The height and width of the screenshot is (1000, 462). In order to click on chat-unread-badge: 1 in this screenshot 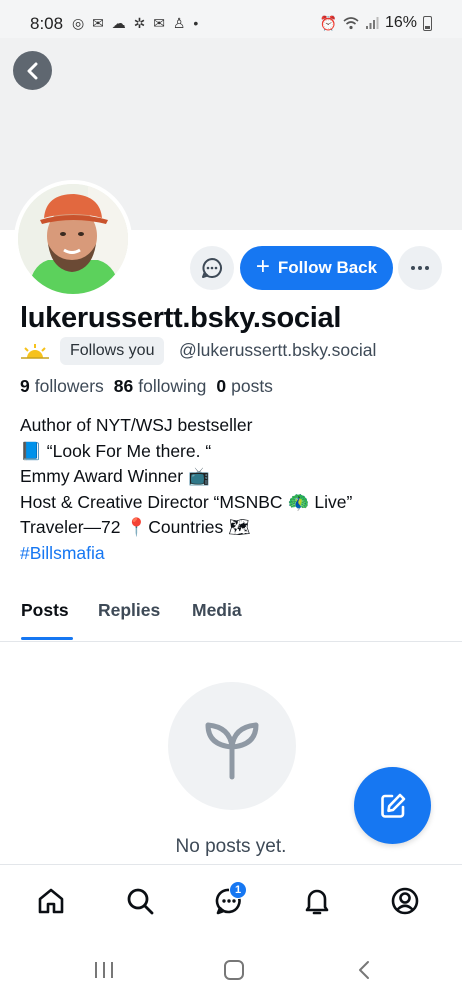, I will do `click(238, 890)`.